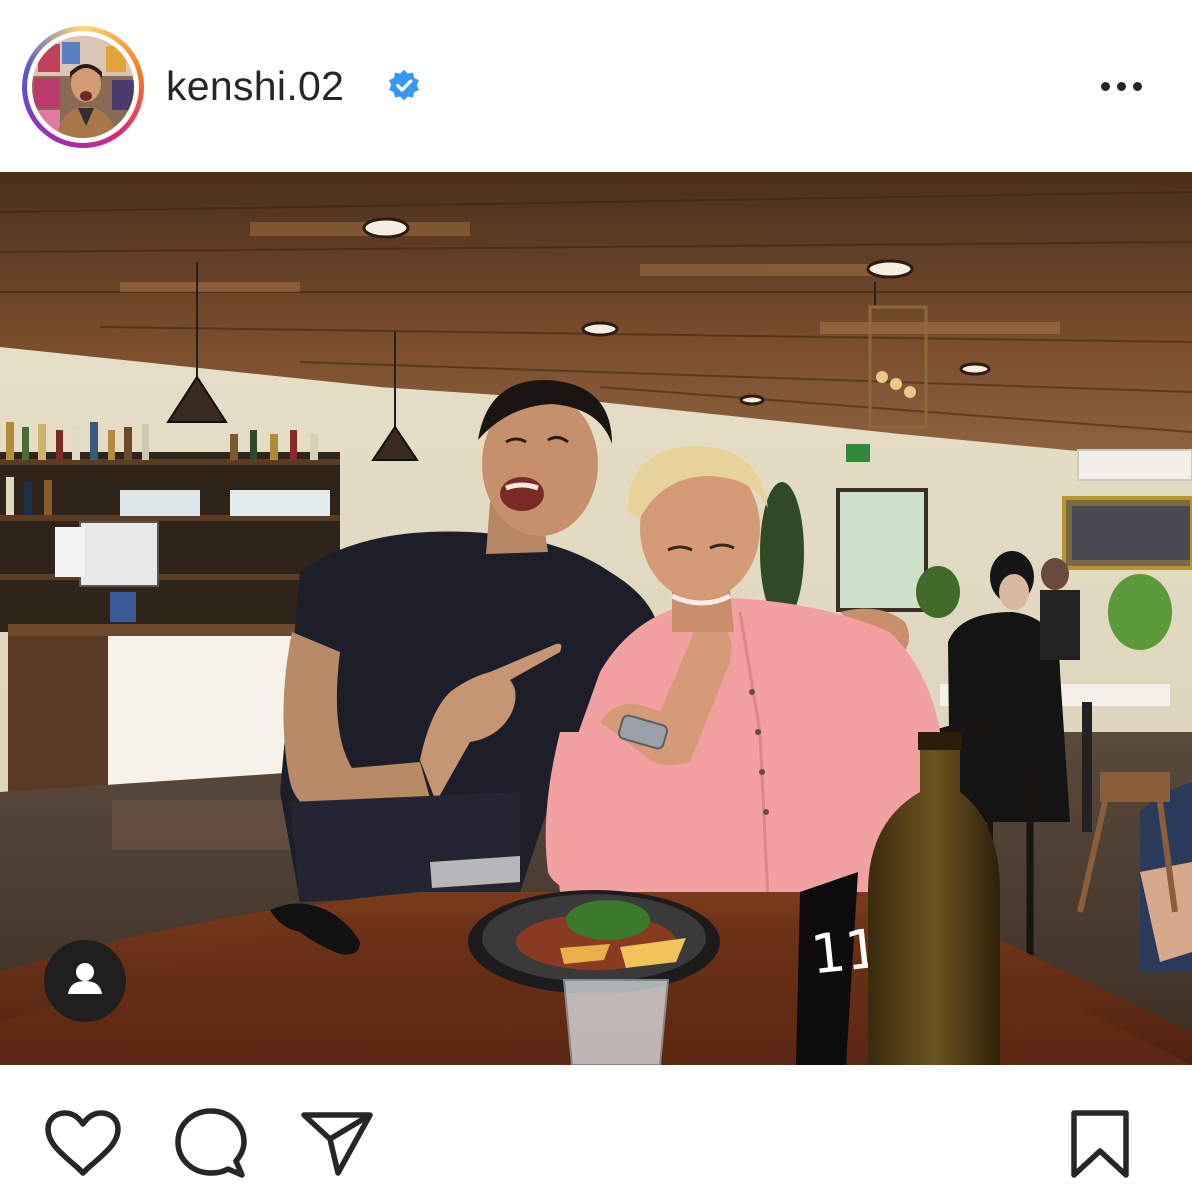  Describe the element at coordinates (596, 1132) in the screenshot. I see `action-bar` at that location.